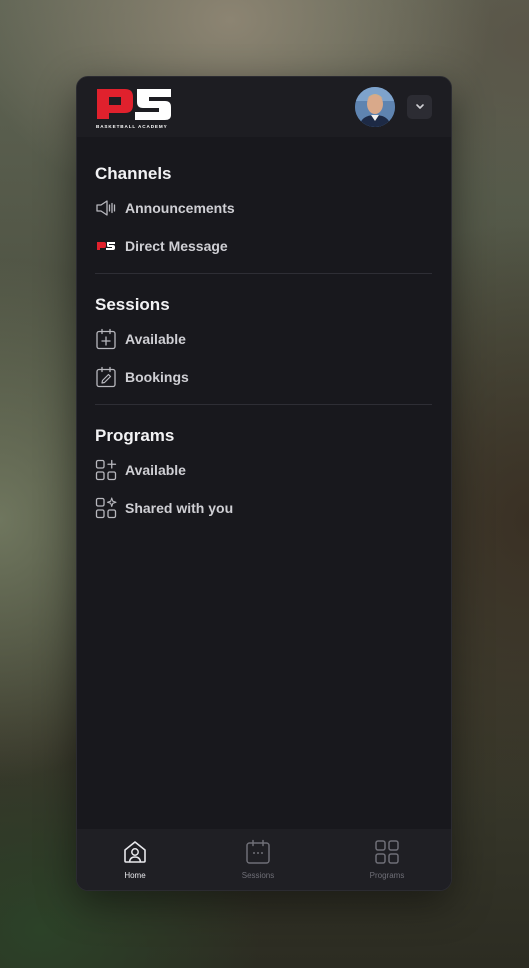  I want to click on nav-programs: Programs, so click(387, 859).